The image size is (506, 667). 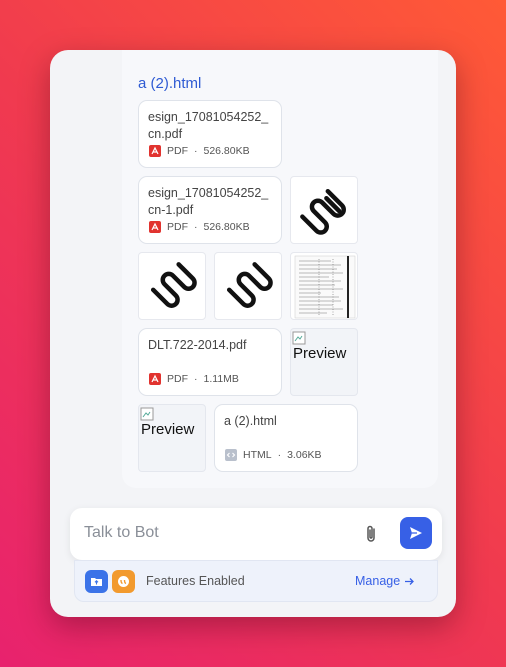 What do you see at coordinates (123, 581) in the screenshot?
I see `quote-icon` at bounding box center [123, 581].